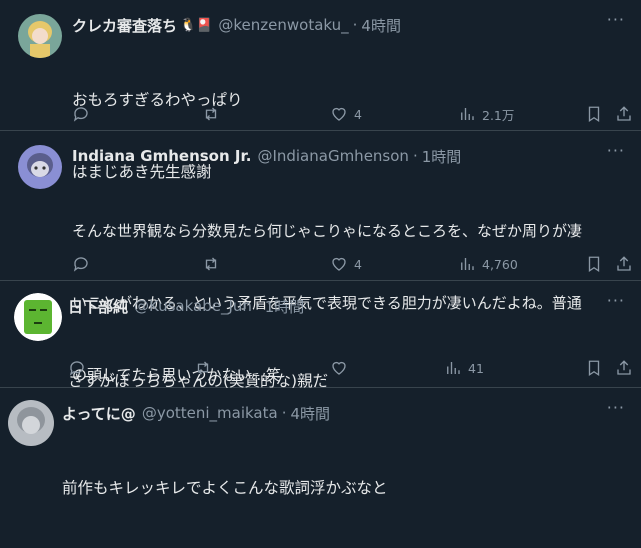  I want to click on display-name: 日下部純, so click(98, 306).